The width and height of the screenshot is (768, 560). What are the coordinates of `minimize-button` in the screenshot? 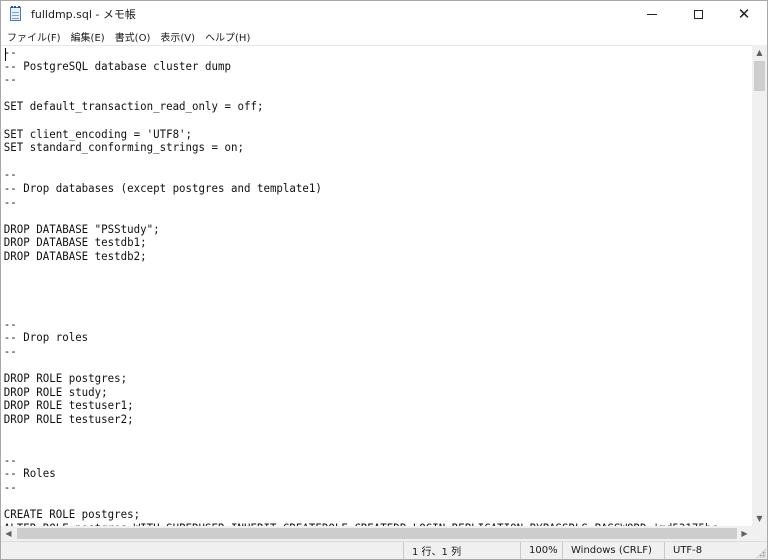 It's located at (652, 14).